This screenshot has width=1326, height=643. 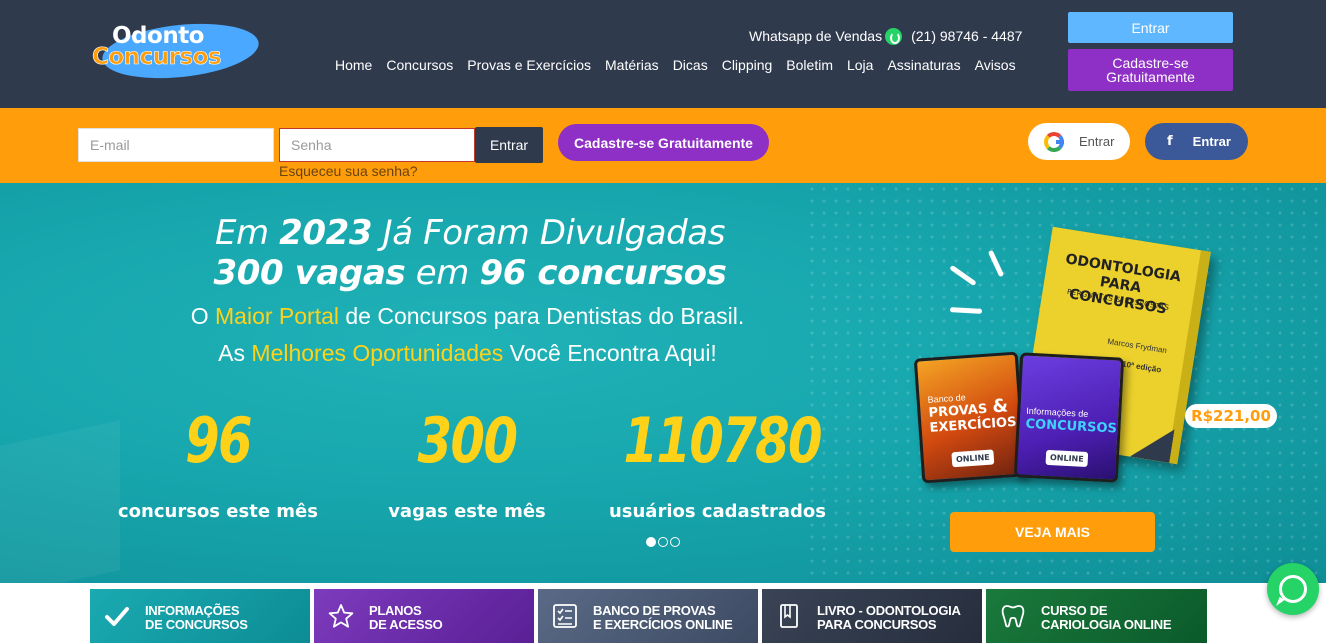 What do you see at coordinates (1071, 426) in the screenshot?
I see `card-concursos-title: CONCURSOS` at bounding box center [1071, 426].